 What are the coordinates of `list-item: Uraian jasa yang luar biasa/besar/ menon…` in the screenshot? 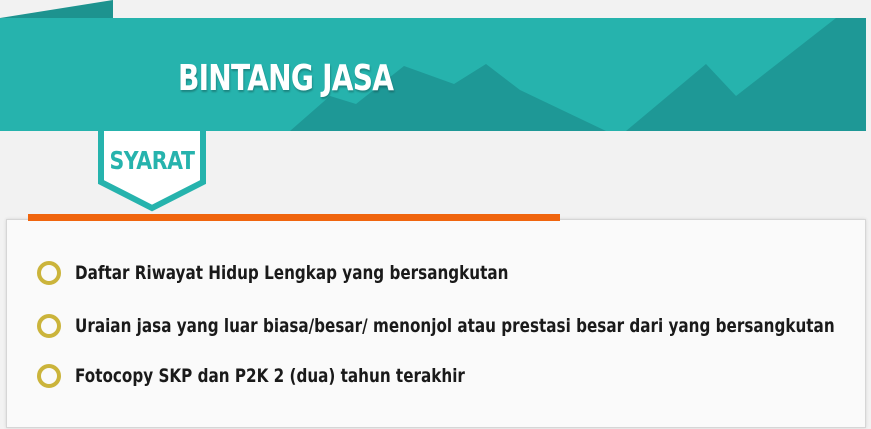 It's located at (454, 326).